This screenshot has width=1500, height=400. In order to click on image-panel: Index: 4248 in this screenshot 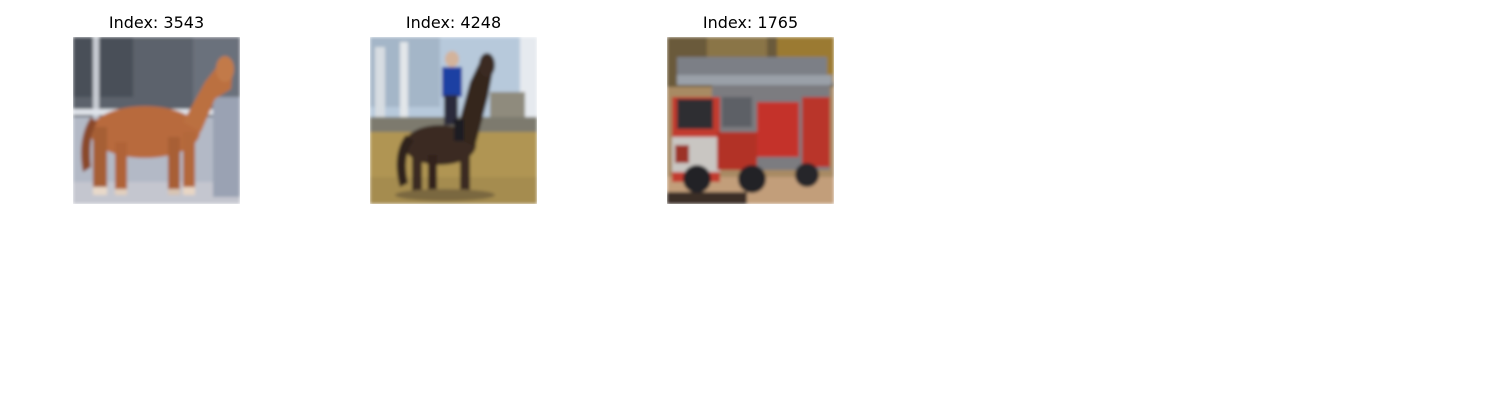, I will do `click(453, 108)`.